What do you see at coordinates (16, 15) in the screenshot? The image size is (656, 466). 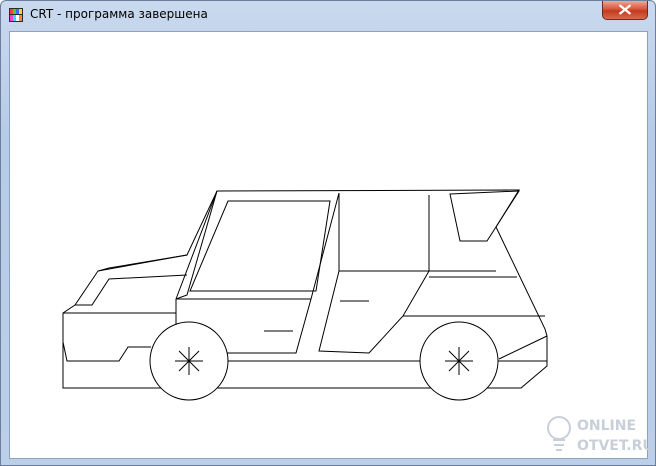 I see `crt-app-icon` at bounding box center [16, 15].